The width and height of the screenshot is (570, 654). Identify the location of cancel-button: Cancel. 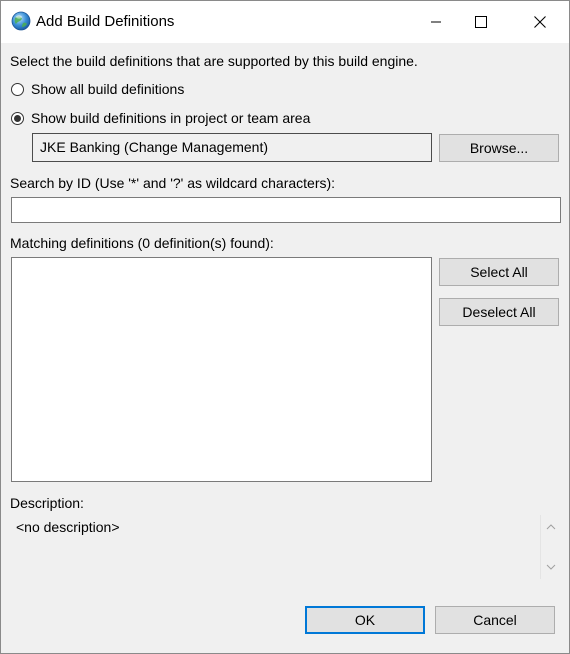
(495, 620).